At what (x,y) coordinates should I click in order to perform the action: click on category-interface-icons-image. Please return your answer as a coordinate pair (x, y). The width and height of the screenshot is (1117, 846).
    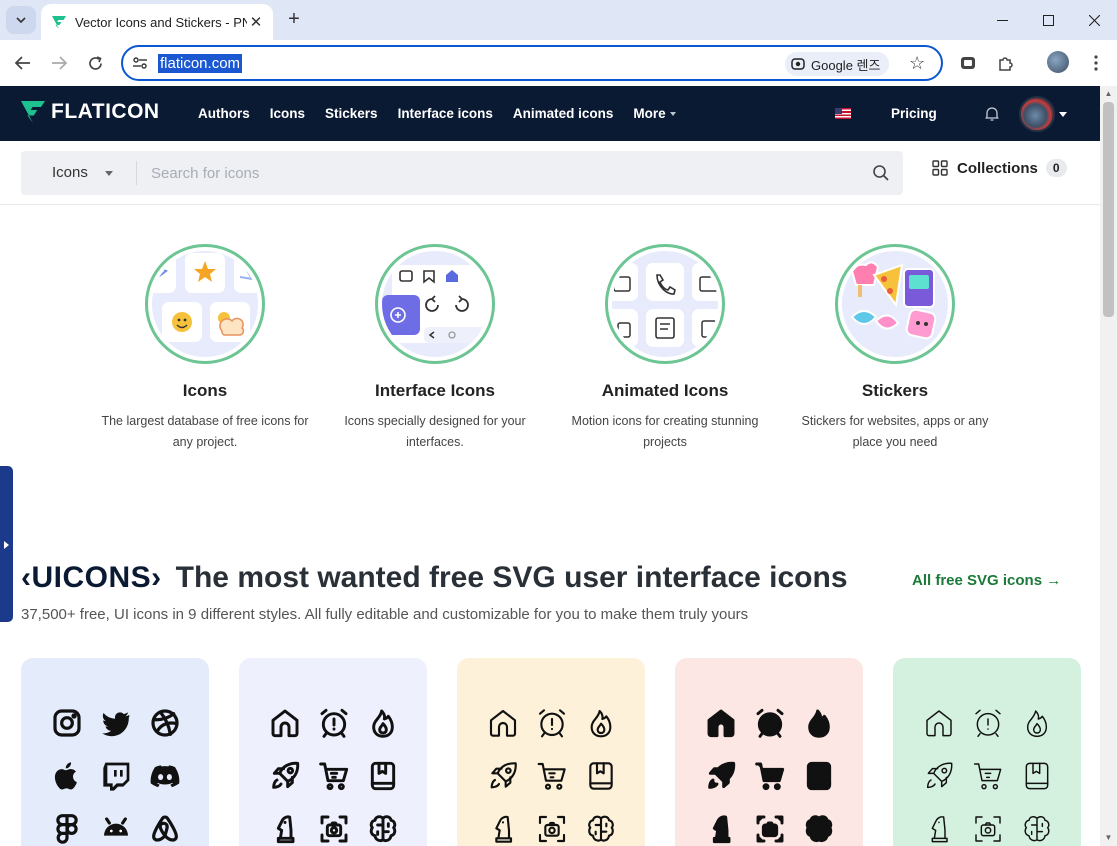
    Looking at the image, I should click on (435, 304).